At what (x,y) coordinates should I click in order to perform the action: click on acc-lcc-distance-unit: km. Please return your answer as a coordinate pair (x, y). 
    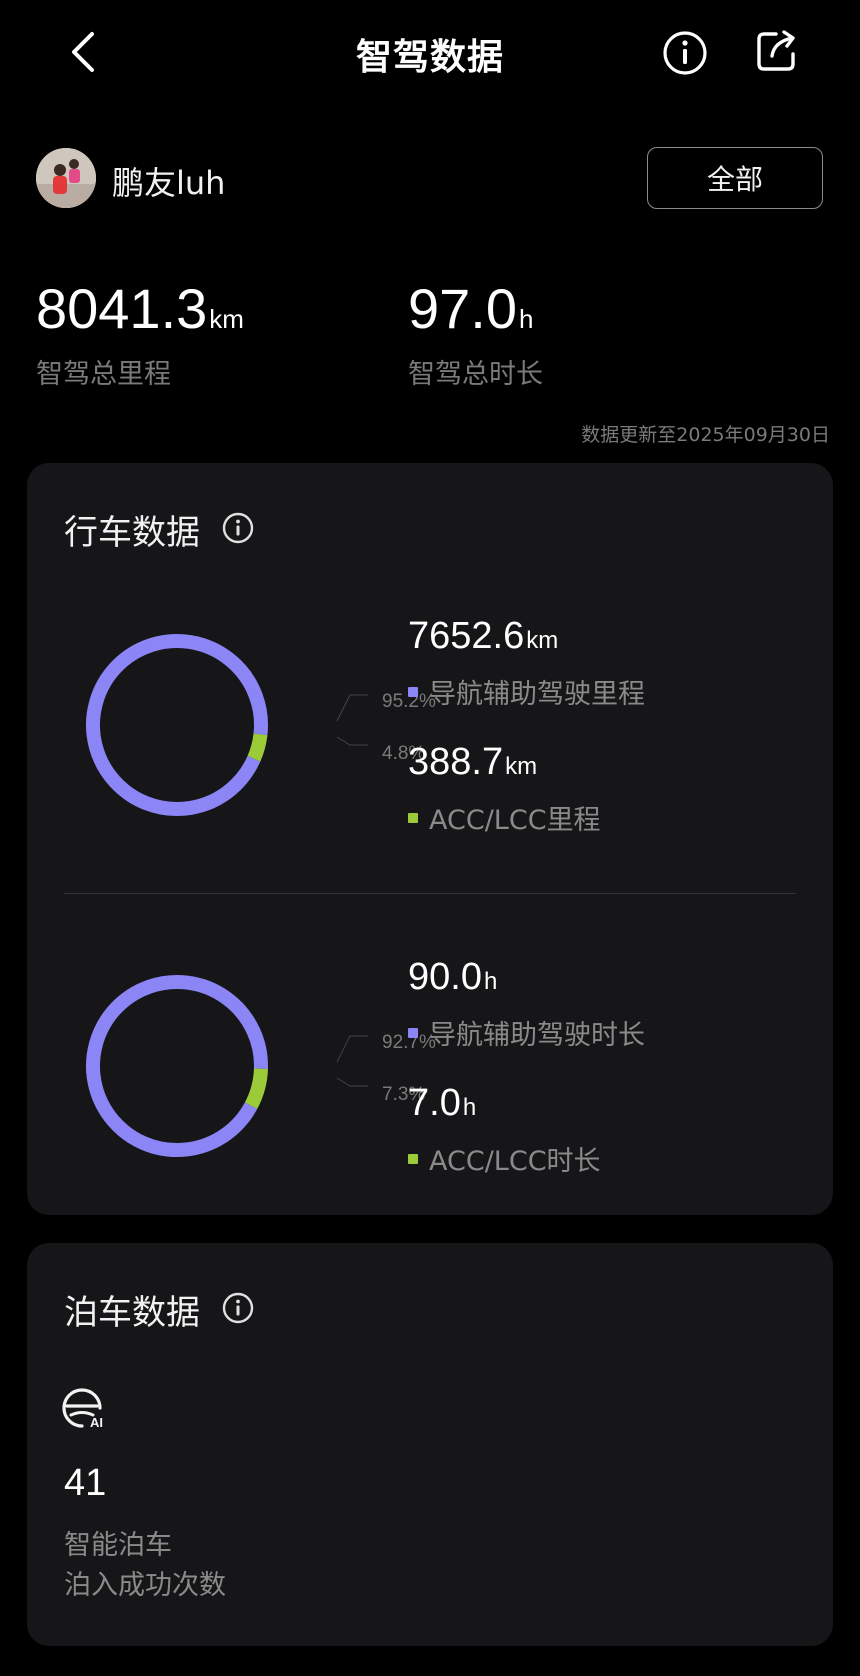
    Looking at the image, I should click on (521, 766).